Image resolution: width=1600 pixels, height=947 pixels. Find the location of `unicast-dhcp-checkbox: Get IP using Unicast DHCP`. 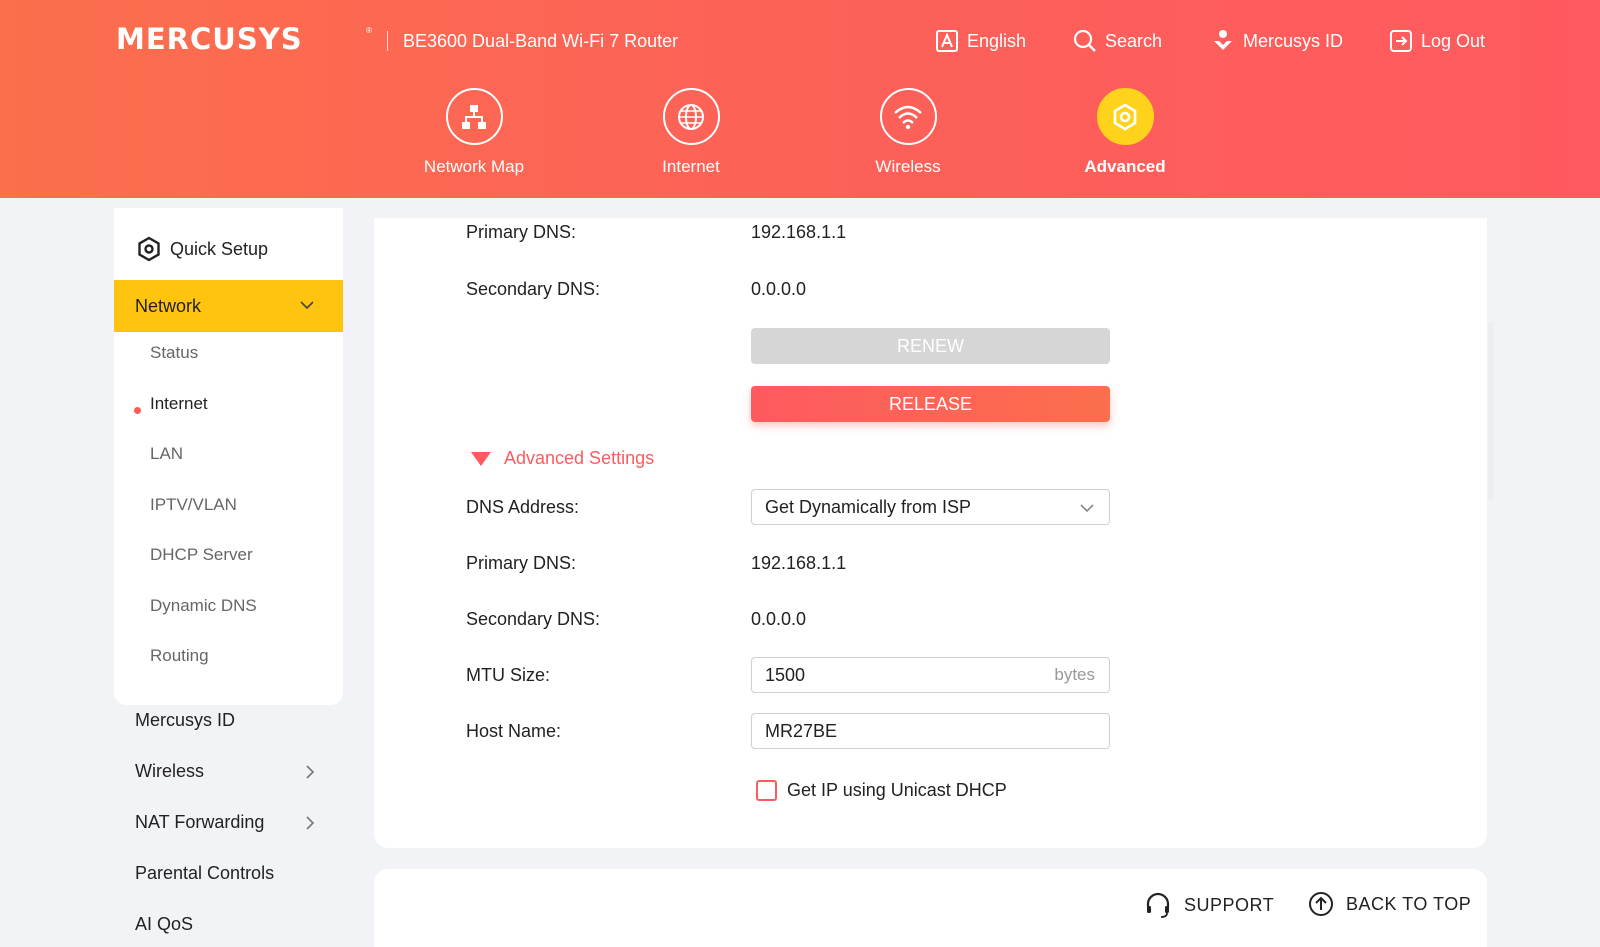

unicast-dhcp-checkbox: Get IP using Unicast DHCP is located at coordinates (881, 790).